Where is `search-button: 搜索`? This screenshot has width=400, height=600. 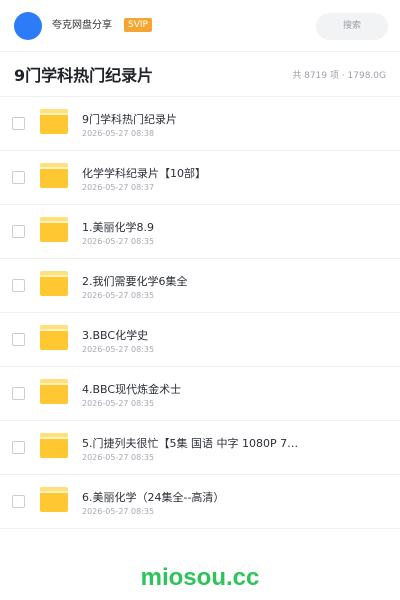 search-button: 搜索 is located at coordinates (352, 26).